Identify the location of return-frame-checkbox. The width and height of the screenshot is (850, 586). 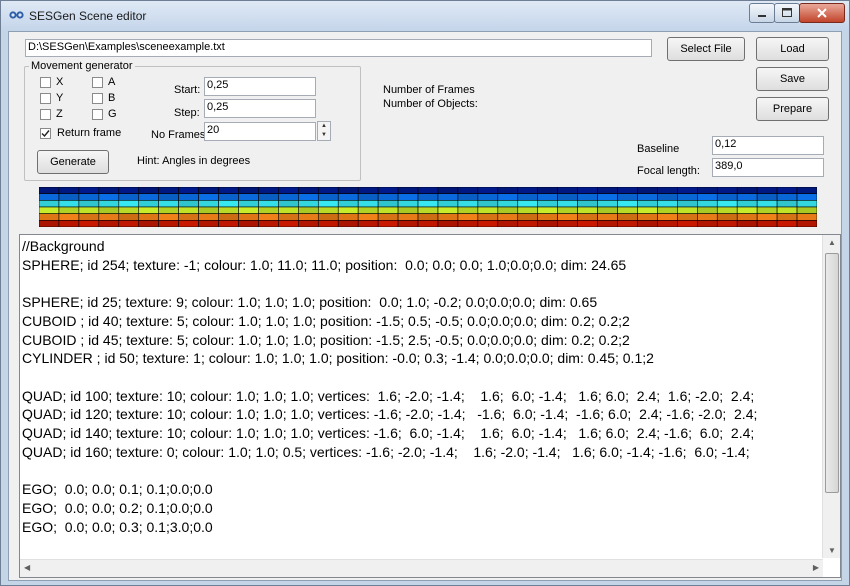
(45, 133).